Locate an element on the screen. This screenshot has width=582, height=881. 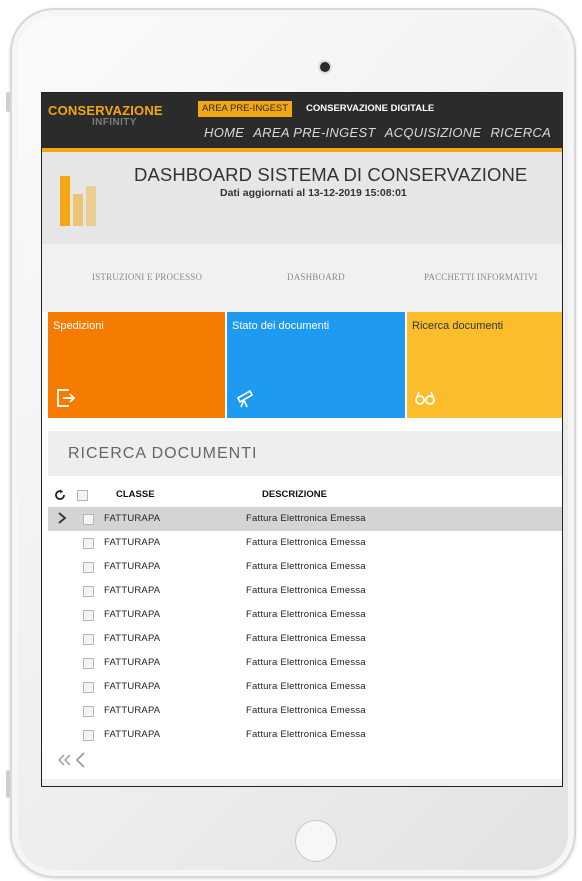
home-button is located at coordinates (316, 841).